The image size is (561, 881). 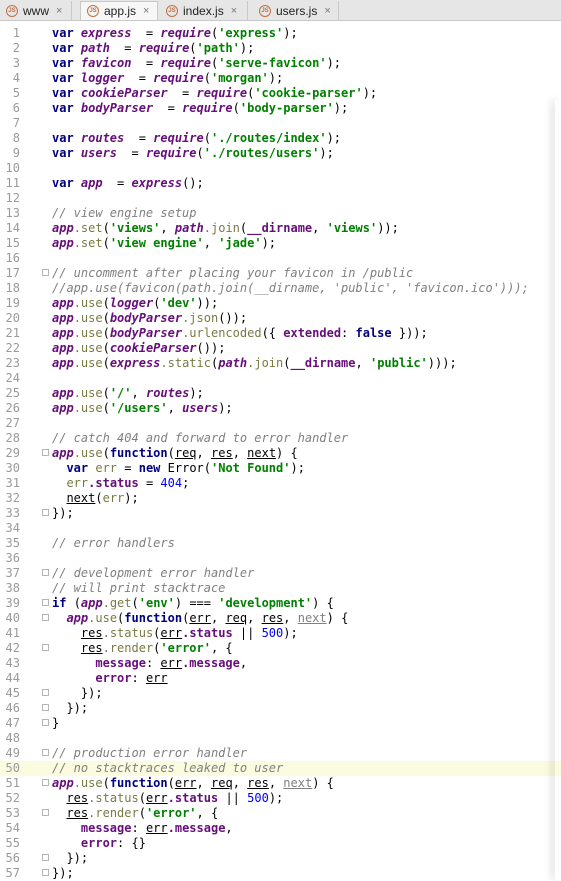 What do you see at coordinates (280, 498) in the screenshot?
I see `code-line: 32 next(err);` at bounding box center [280, 498].